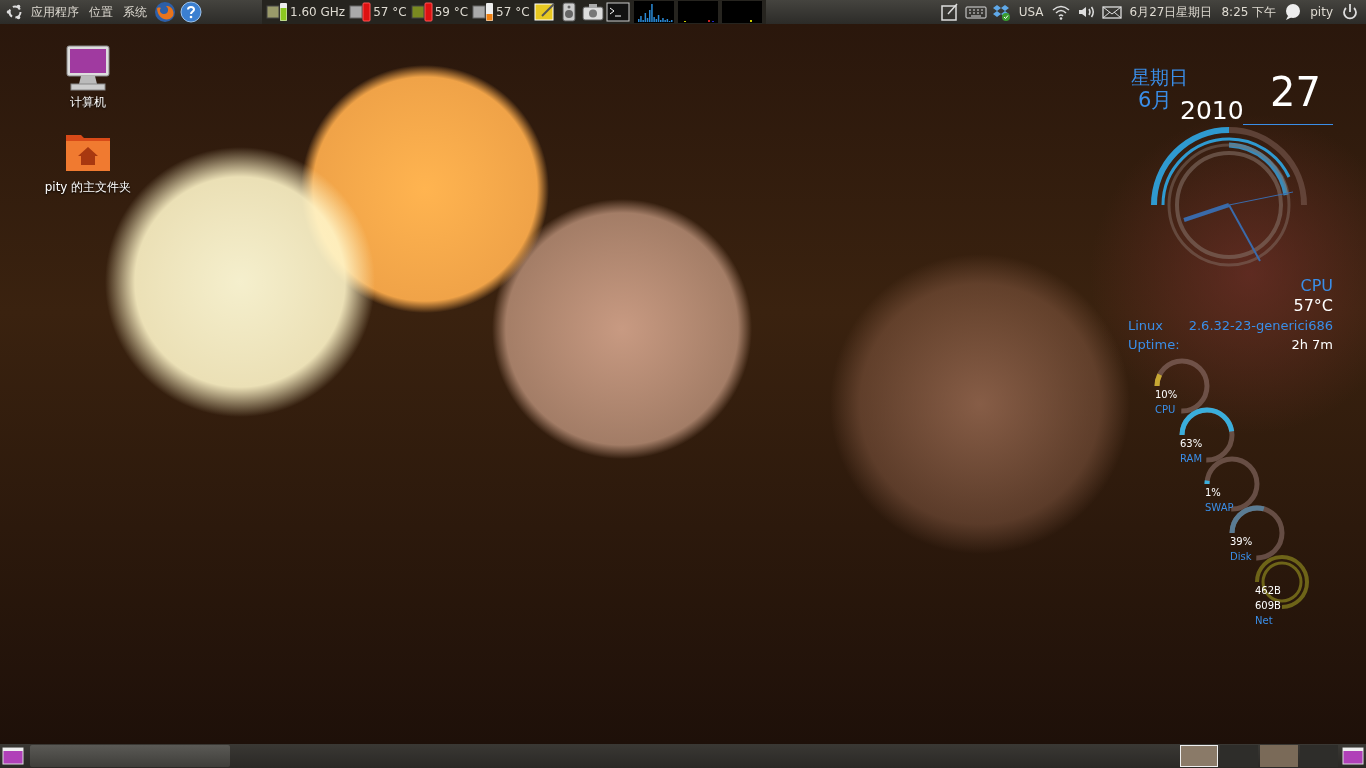  I want to click on notepad-icon, so click(544, 12).